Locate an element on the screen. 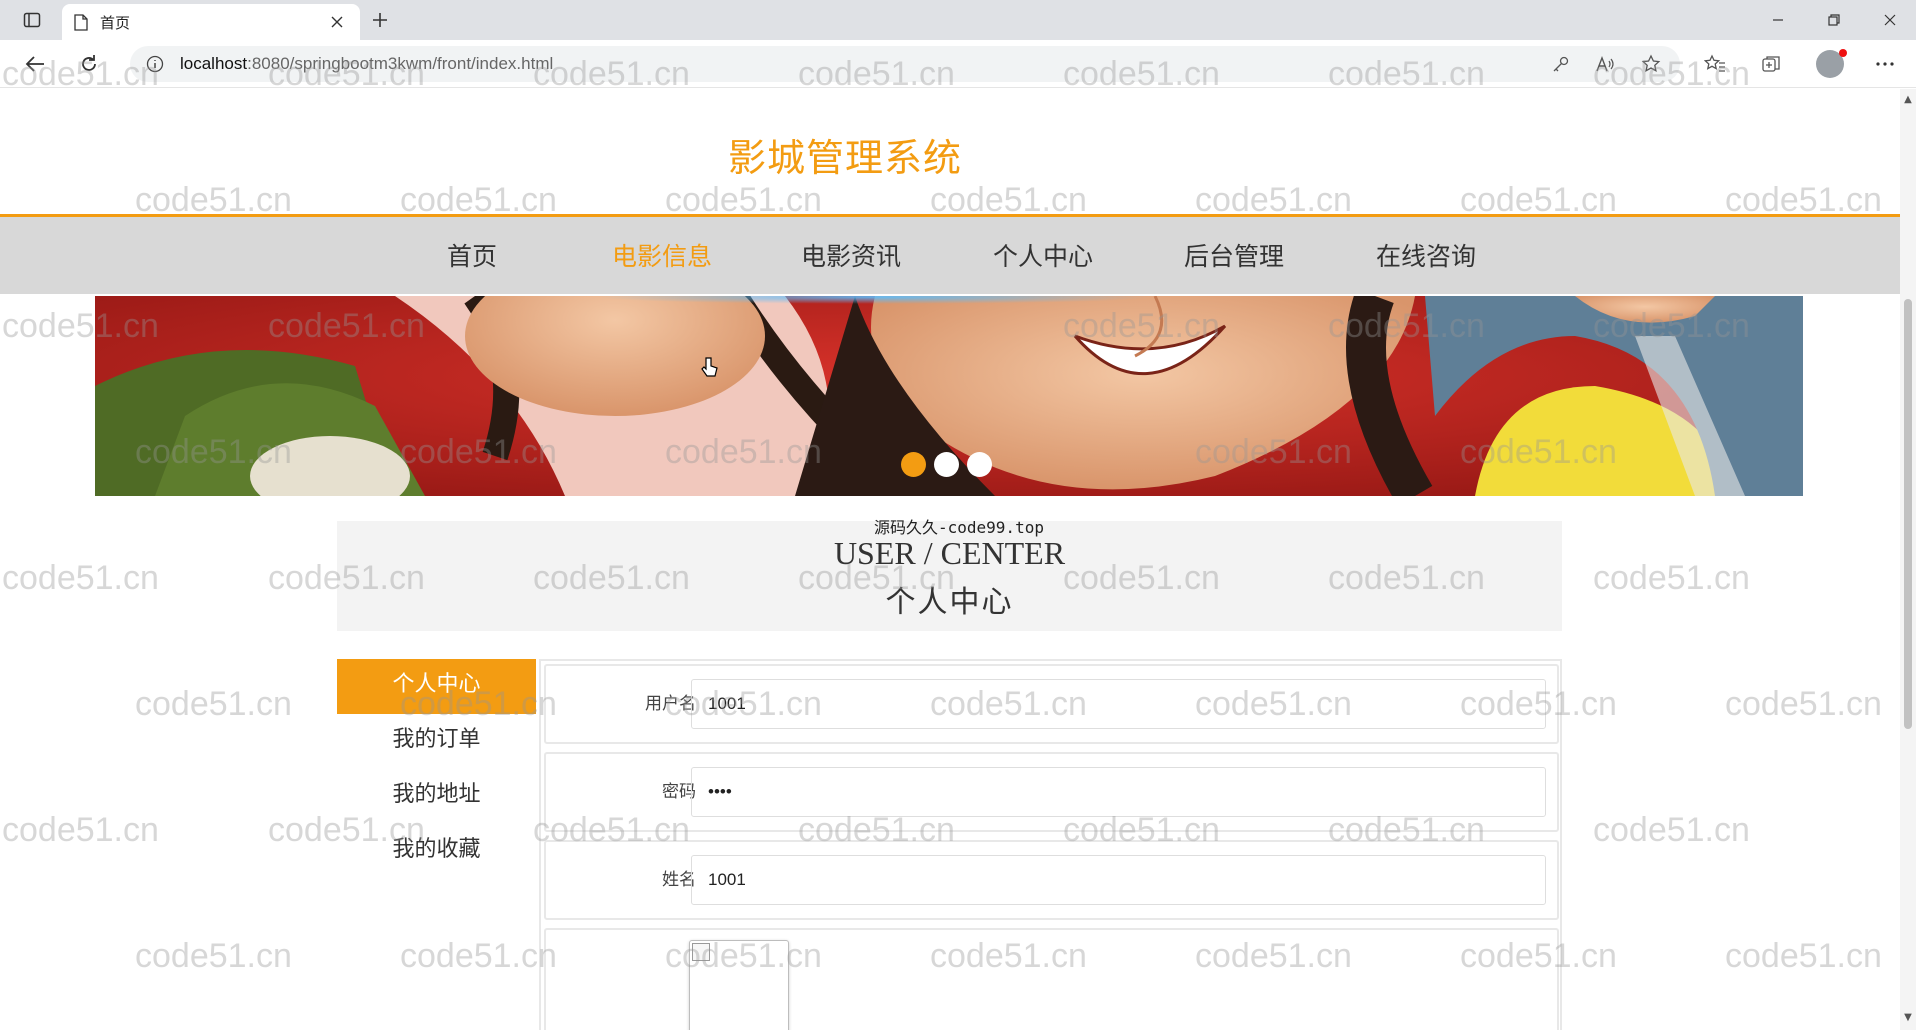  collections-icon is located at coordinates (1771, 64).